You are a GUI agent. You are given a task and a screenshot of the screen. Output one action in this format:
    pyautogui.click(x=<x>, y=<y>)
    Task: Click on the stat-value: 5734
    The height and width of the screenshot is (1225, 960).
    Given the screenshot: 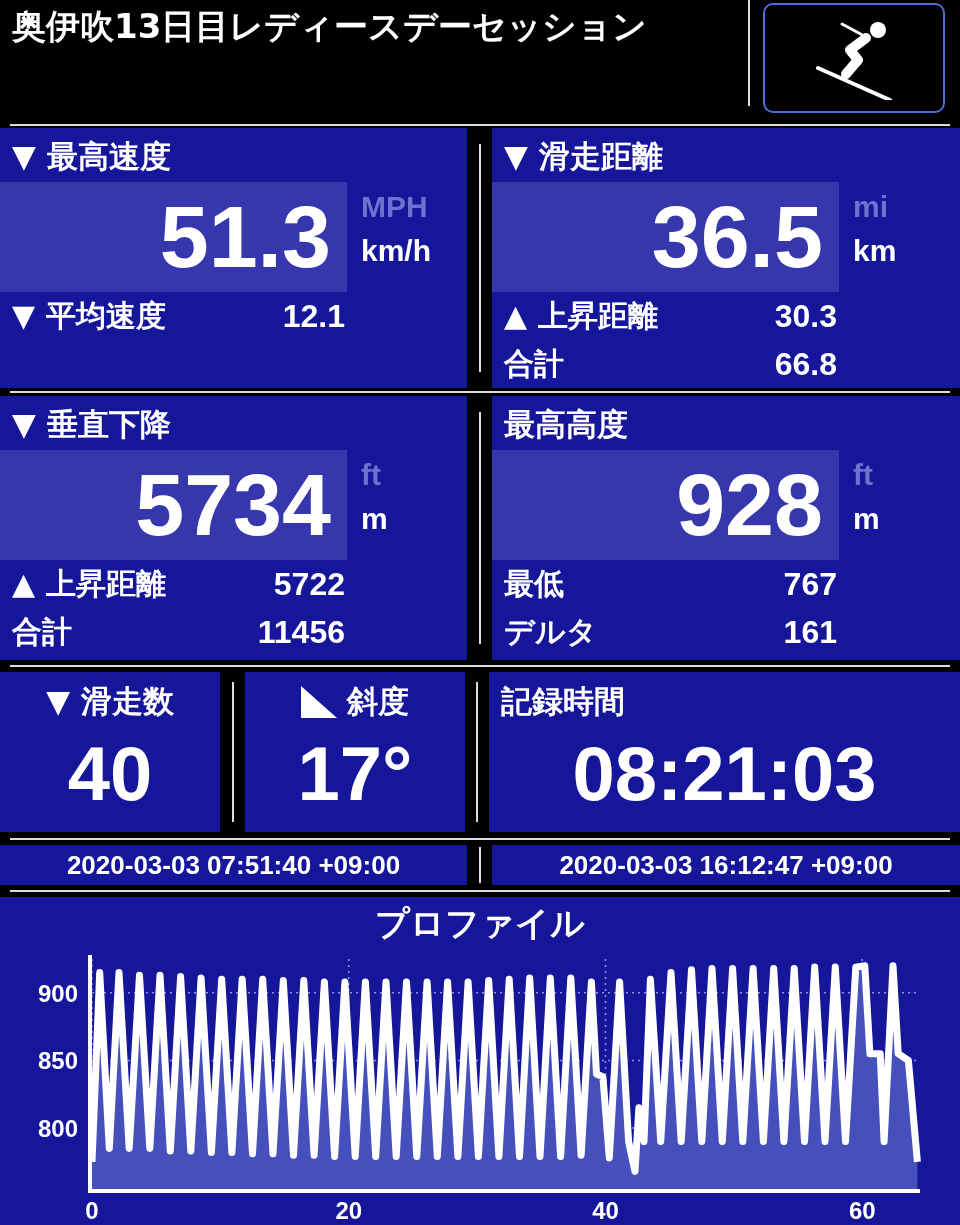 What is the action you would take?
    pyautogui.click(x=233, y=505)
    